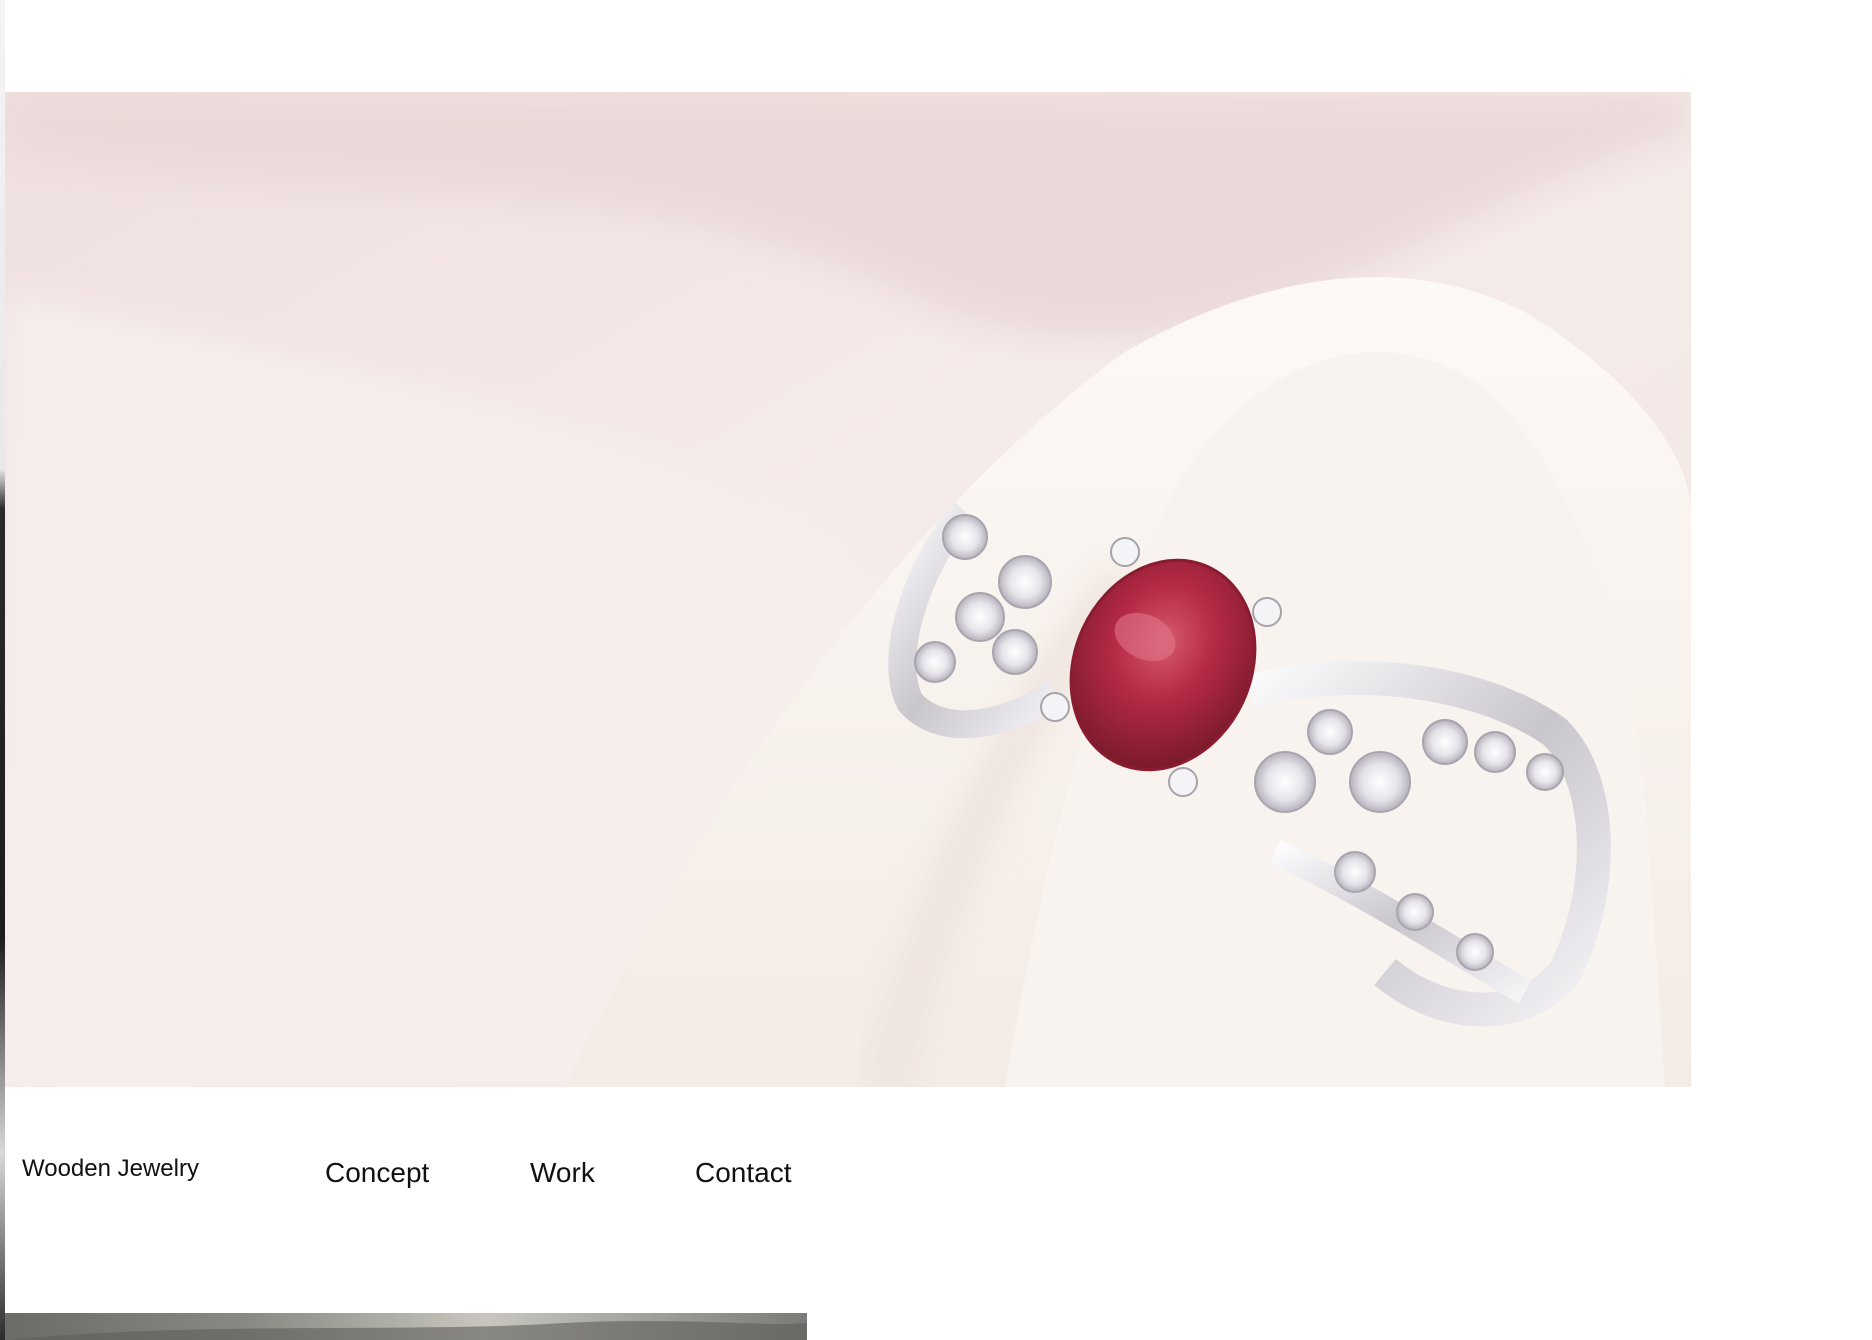 The width and height of the screenshot is (1872, 1340). Describe the element at coordinates (110, 1169) in the screenshot. I see `brand-logo-text: Wooden Jewelry` at that location.